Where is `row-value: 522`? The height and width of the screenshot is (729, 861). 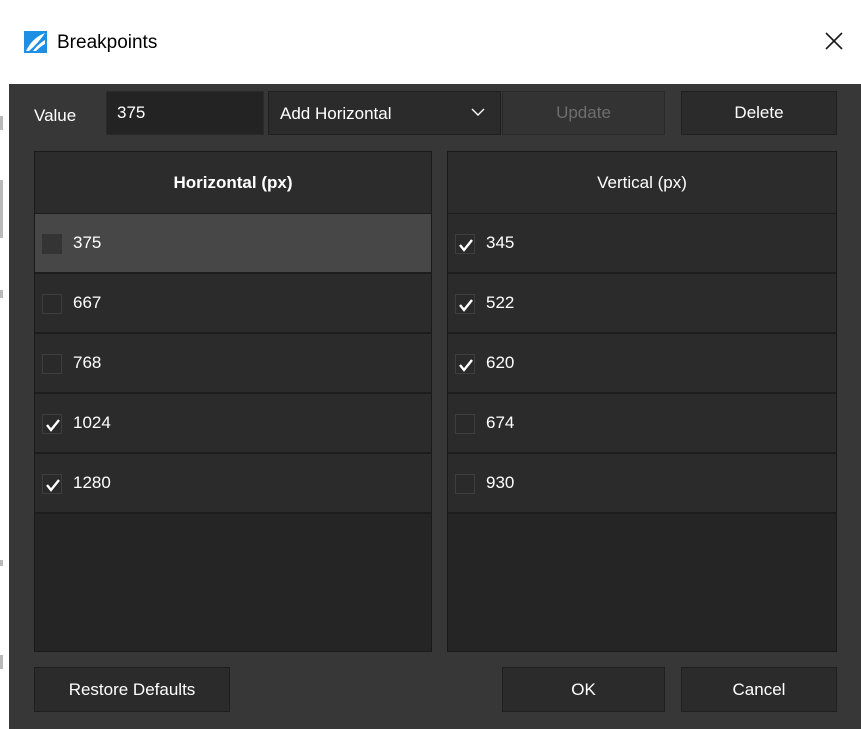 row-value: 522 is located at coordinates (500, 302).